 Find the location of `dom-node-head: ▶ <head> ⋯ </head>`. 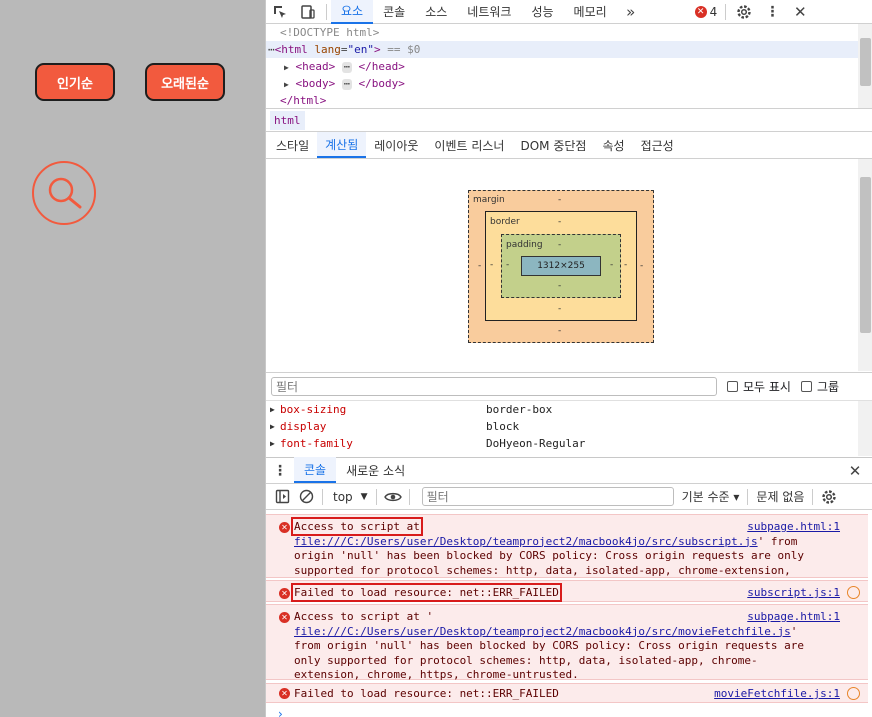

dom-node-head: ▶ <head> ⋯ </head> is located at coordinates (569, 66).